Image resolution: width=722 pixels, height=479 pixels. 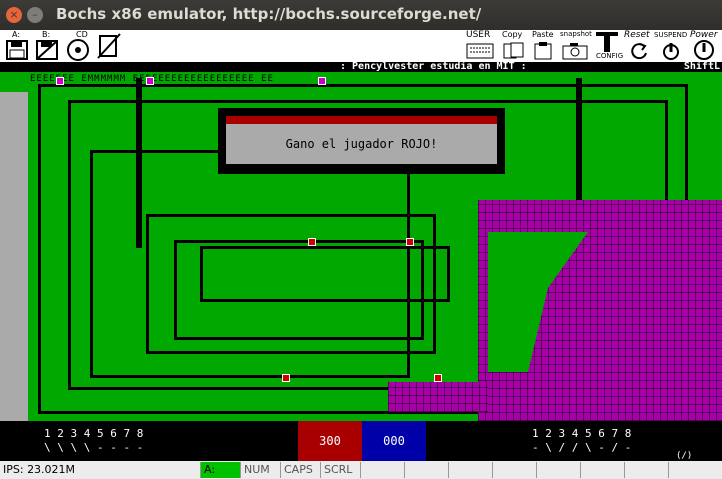 What do you see at coordinates (576, 34) in the screenshot?
I see `snapshot-label: snapshot` at bounding box center [576, 34].